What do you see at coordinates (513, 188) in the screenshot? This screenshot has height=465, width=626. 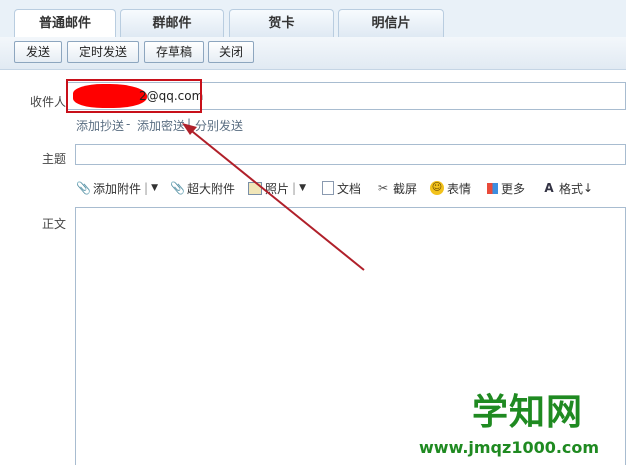 I see `more-label: 更多` at bounding box center [513, 188].